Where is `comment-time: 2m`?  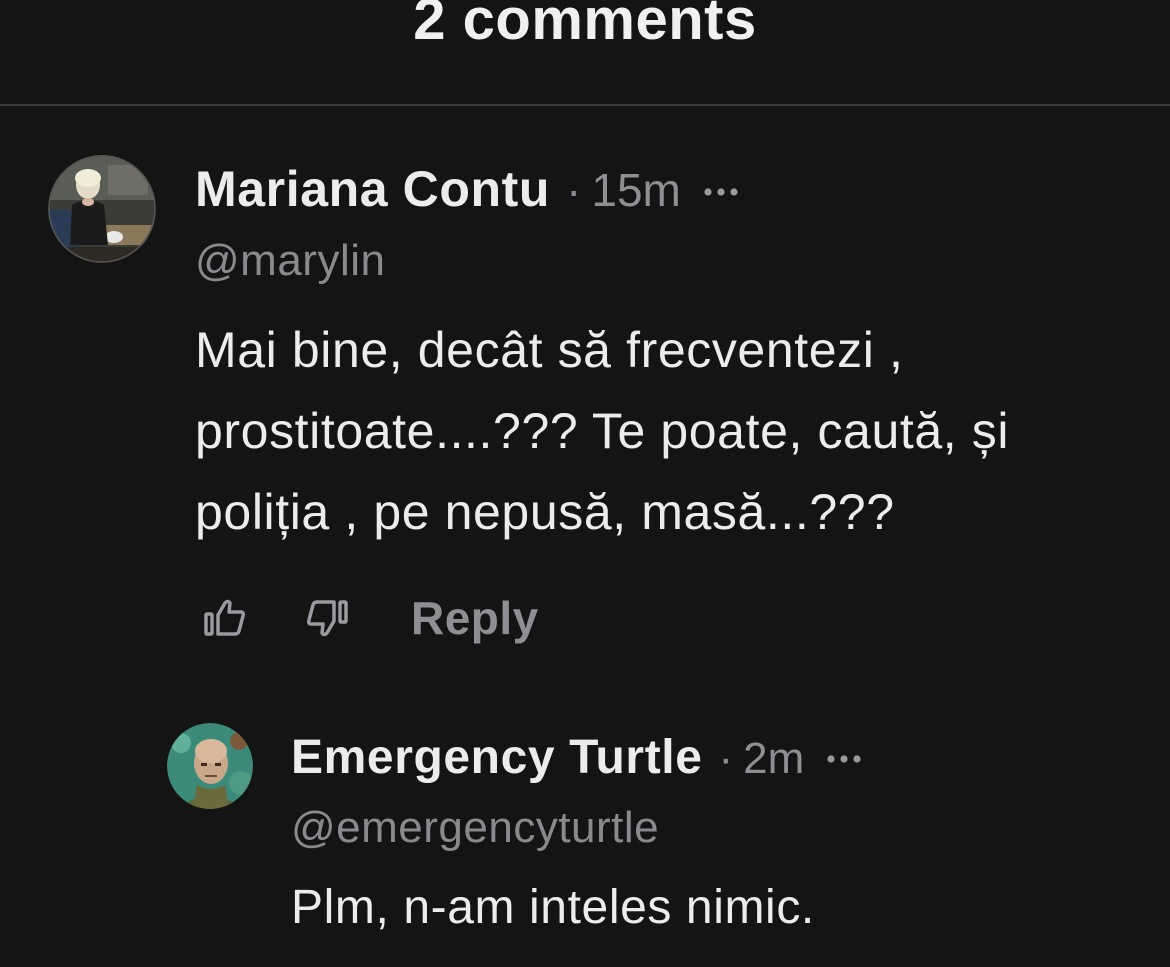 comment-time: 2m is located at coordinates (774, 758).